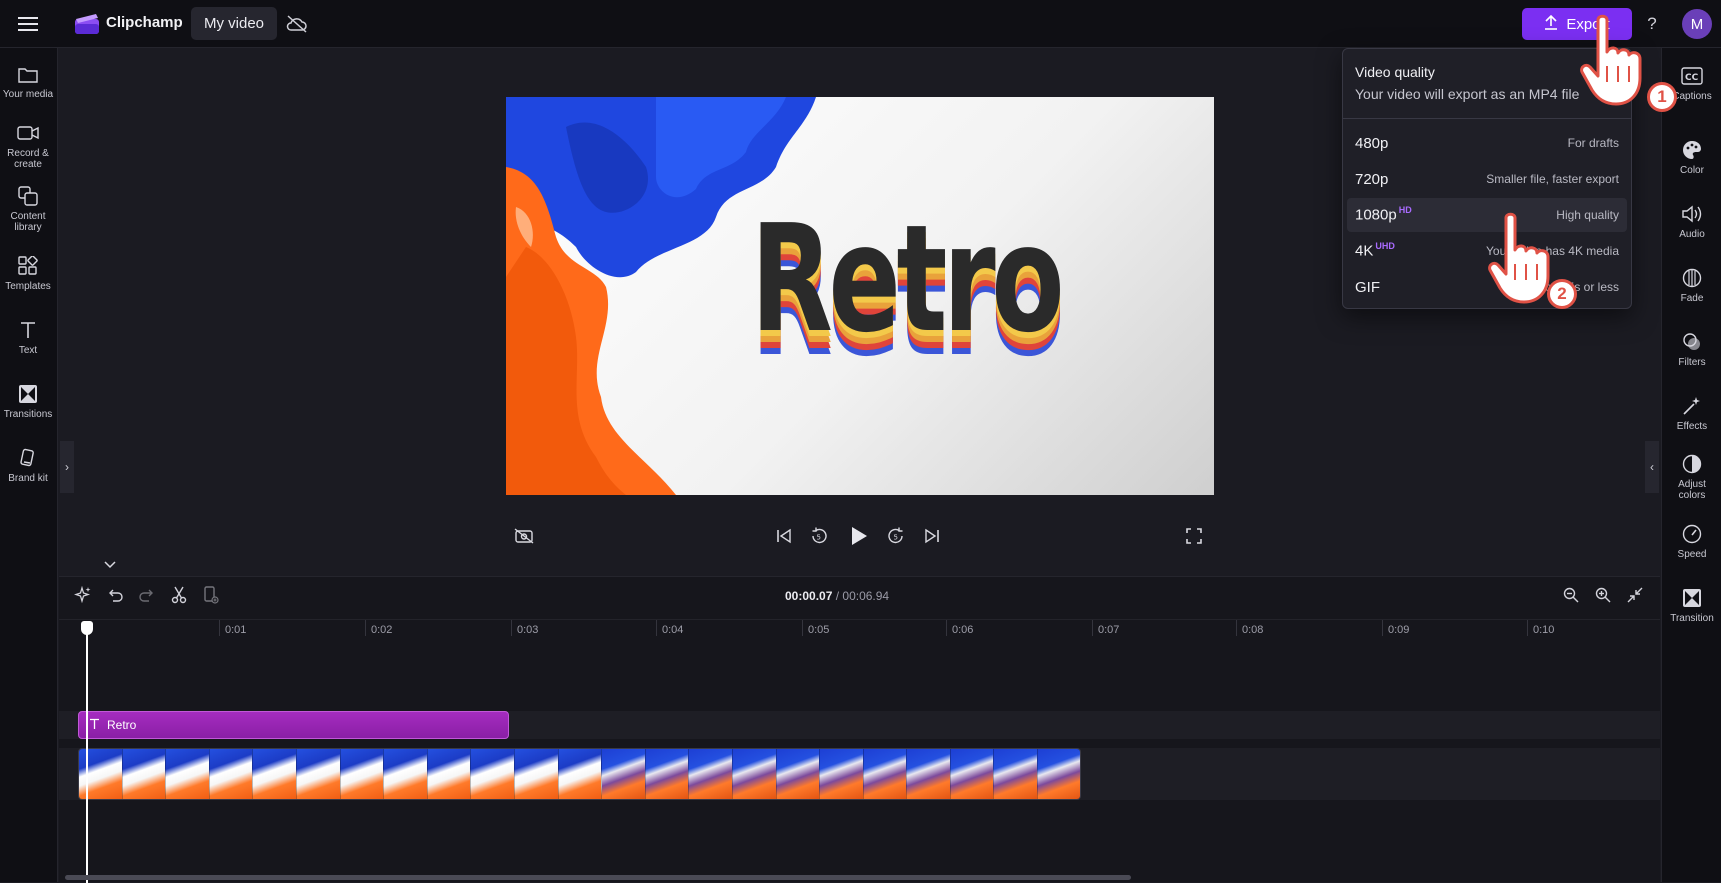 The width and height of the screenshot is (1721, 883). What do you see at coordinates (524, 628) in the screenshot?
I see `ruler-tick: 0:03` at bounding box center [524, 628].